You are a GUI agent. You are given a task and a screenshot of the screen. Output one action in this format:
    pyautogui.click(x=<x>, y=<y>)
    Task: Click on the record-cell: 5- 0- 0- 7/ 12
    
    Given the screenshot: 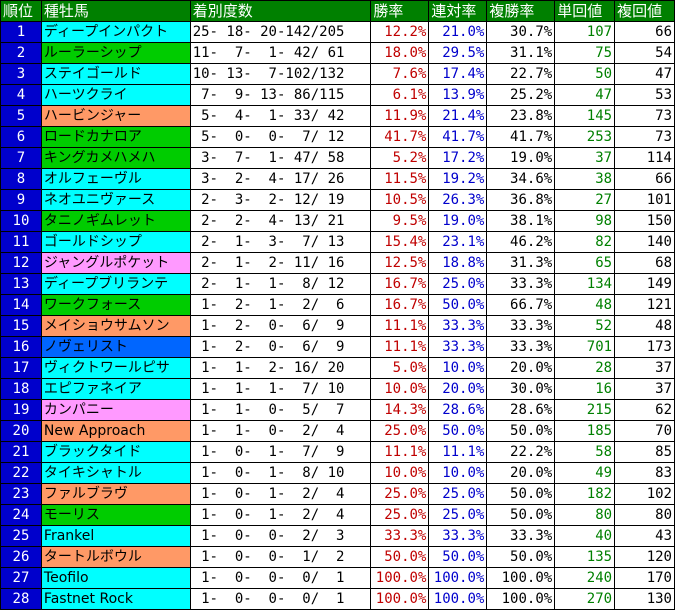 What is the action you would take?
    pyautogui.click(x=280, y=137)
    